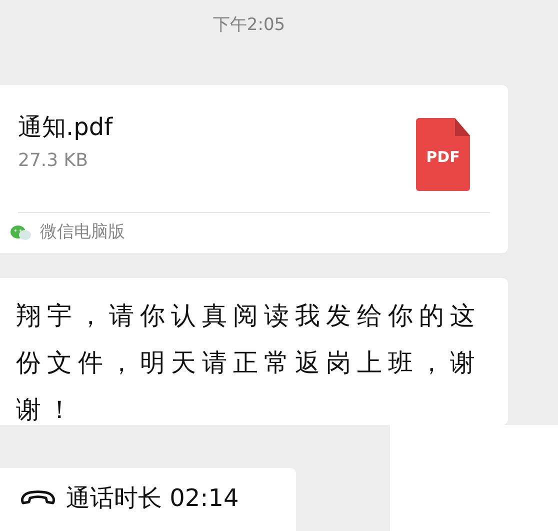  What do you see at coordinates (443, 154) in the screenshot?
I see `pdf-file-icon: PDF` at bounding box center [443, 154].